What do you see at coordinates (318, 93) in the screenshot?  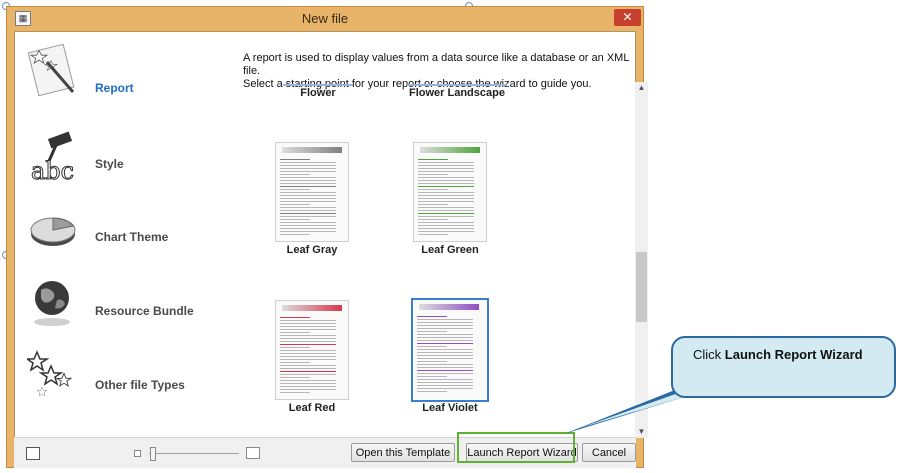 I see `template-caption-flower: Flower` at bounding box center [318, 93].